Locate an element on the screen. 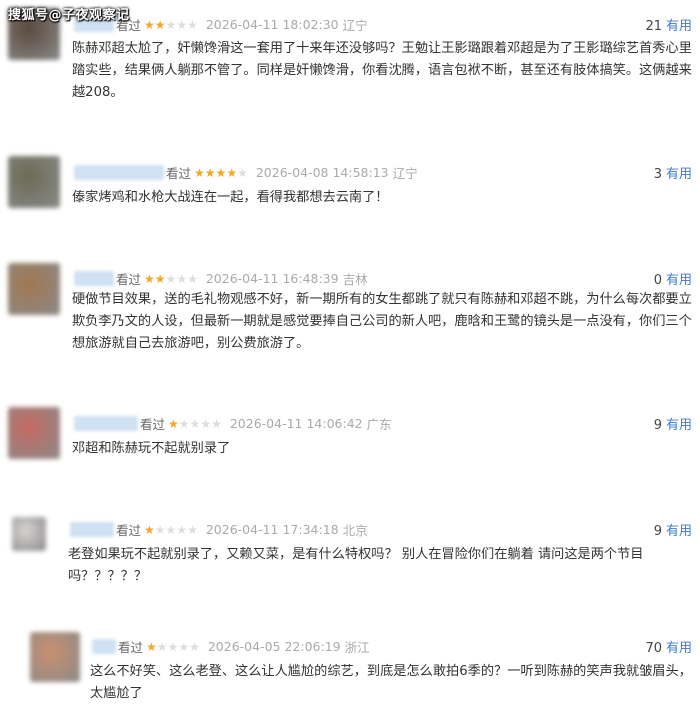 The width and height of the screenshot is (700, 727). comment-meta: 看过 ★ ★ ★ ★ ★ 2026-04-11 16:48:39 吉林 is located at coordinates (221, 278).